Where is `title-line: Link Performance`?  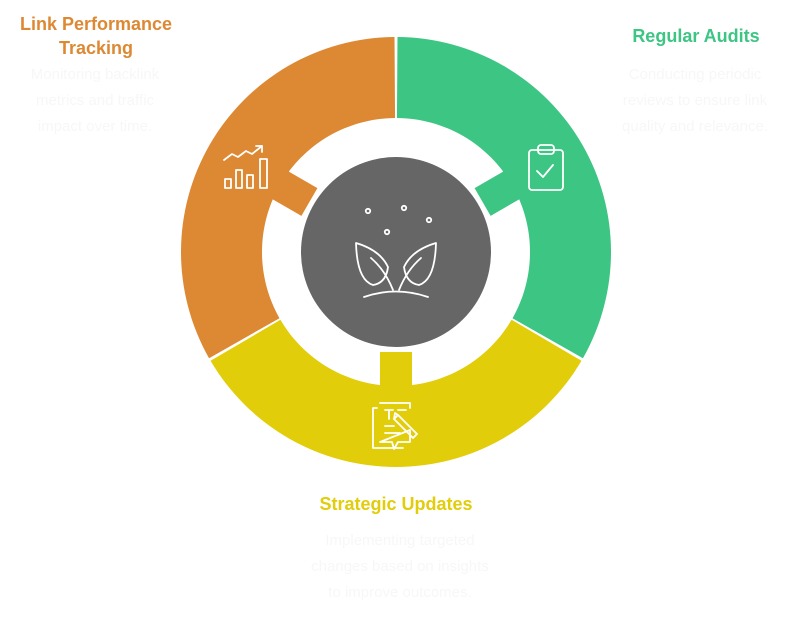 title-line: Link Performance is located at coordinates (96, 24).